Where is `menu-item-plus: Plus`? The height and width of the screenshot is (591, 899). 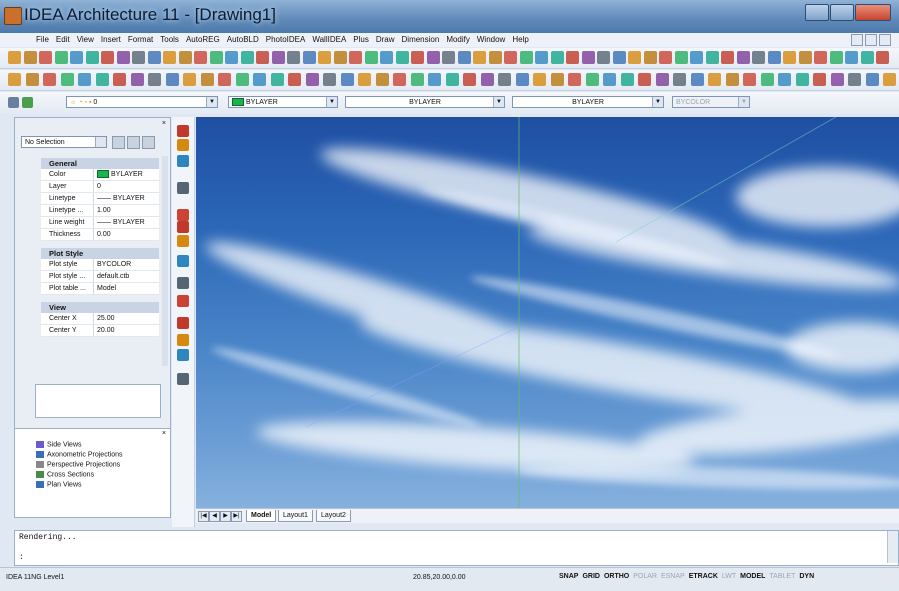
menu-item-plus: Plus is located at coordinates (361, 39).